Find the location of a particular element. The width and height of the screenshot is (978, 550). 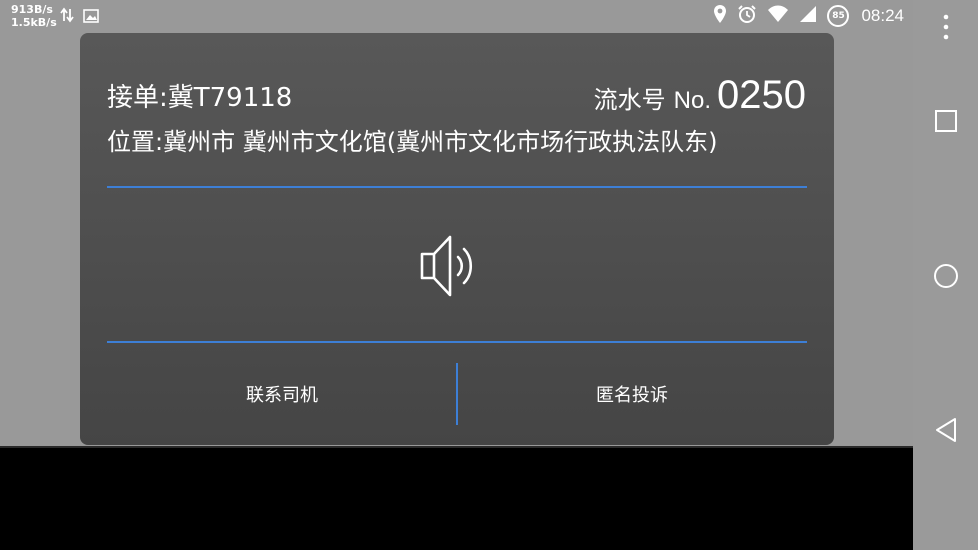

home-button is located at coordinates (945, 276).